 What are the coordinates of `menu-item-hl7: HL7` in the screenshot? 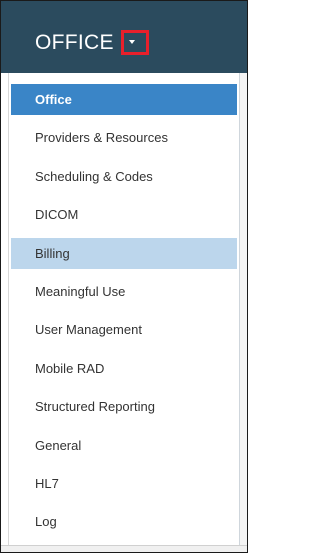 It's located at (124, 483).